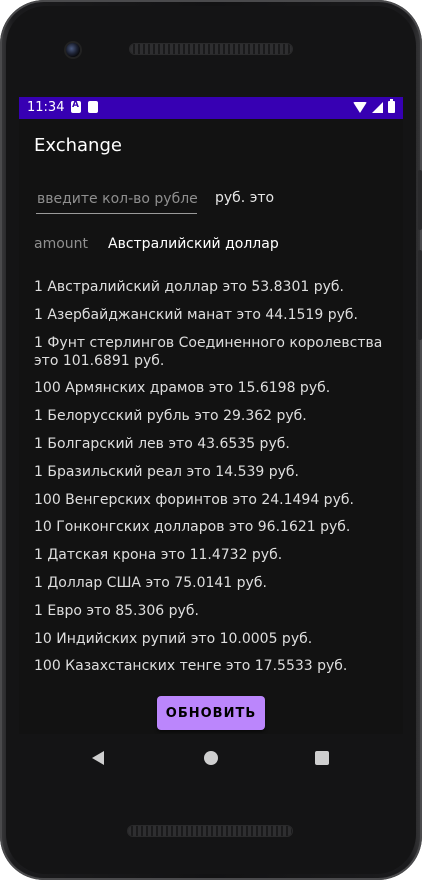 The height and width of the screenshot is (880, 422). What do you see at coordinates (360, 107) in the screenshot?
I see `wifi-icon` at bounding box center [360, 107].